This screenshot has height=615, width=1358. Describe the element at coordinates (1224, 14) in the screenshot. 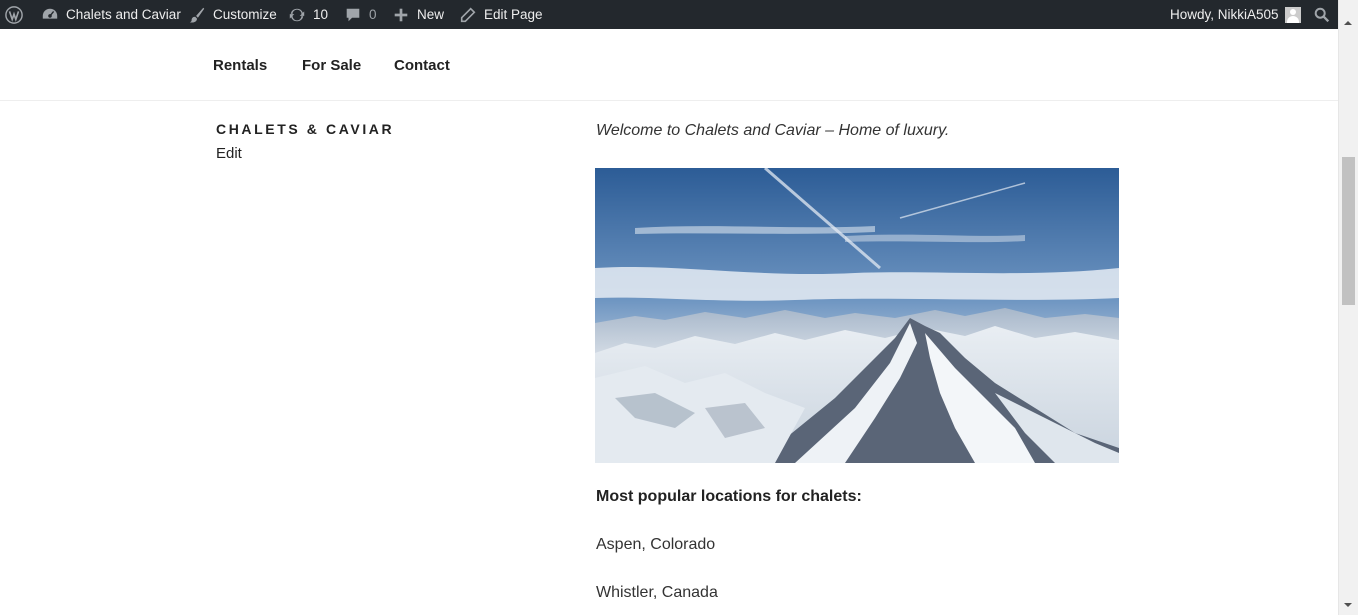

I see `howdy-label: Howdy, NikkiA505` at that location.